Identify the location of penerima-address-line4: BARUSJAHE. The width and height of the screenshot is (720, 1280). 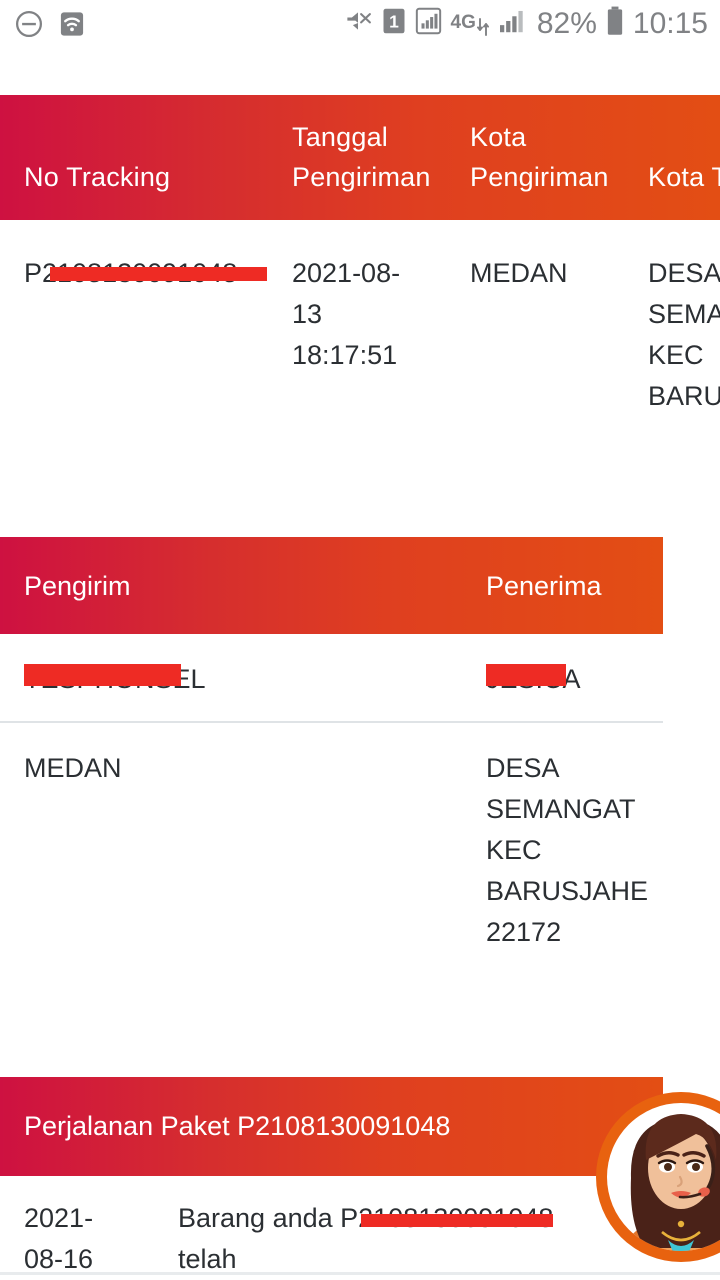
(567, 891).